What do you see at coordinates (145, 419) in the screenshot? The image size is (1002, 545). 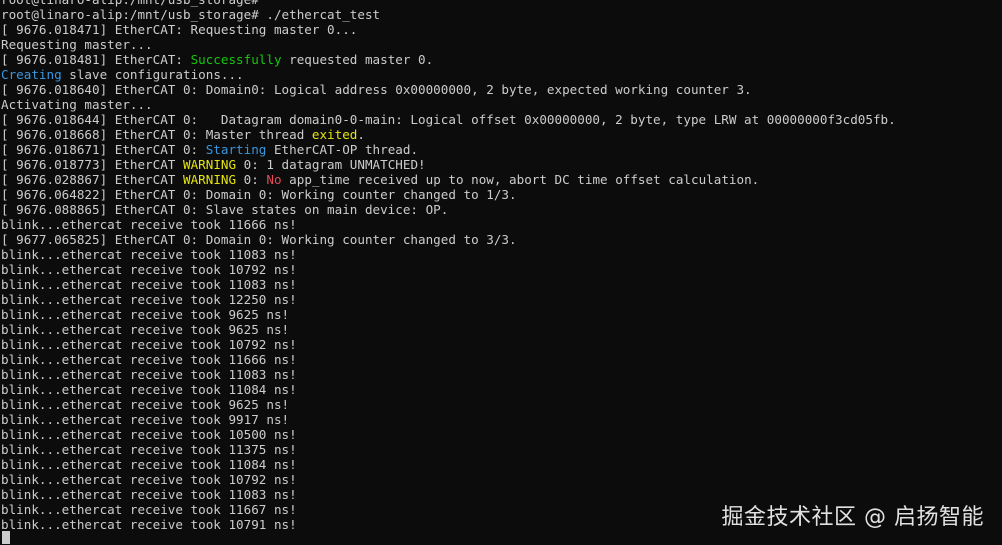 I see `terminal-text-segment: blink...ethercat receive took 9917 ns!` at bounding box center [145, 419].